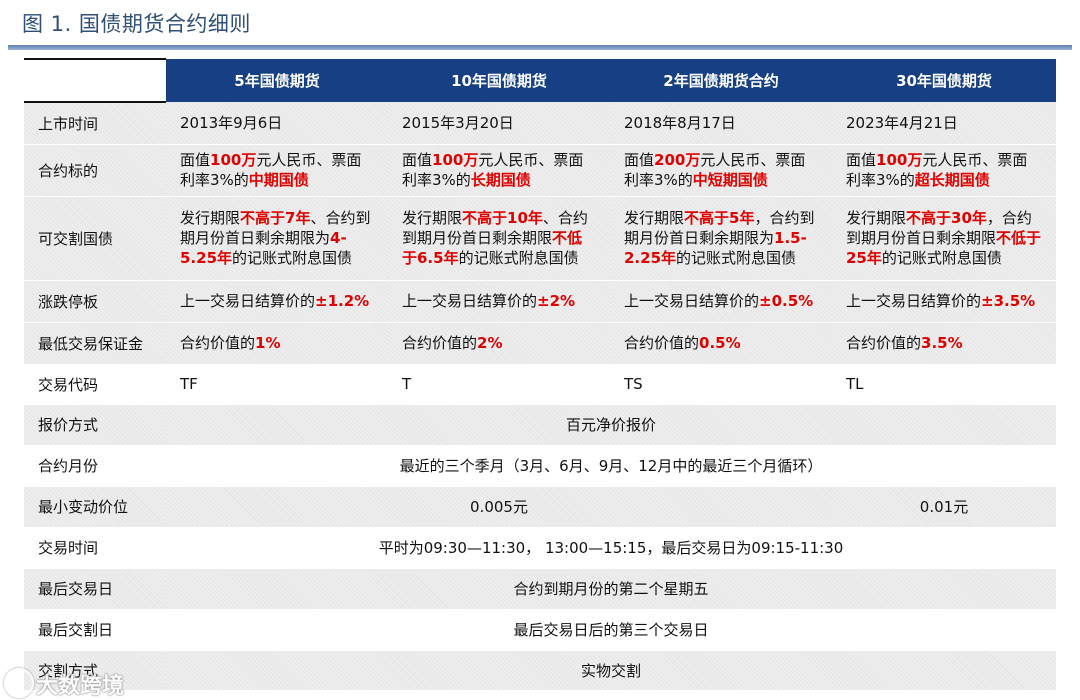  Describe the element at coordinates (721, 301) in the screenshot. I see `table-cell: 上一交易日结算价的±0.5%` at that location.